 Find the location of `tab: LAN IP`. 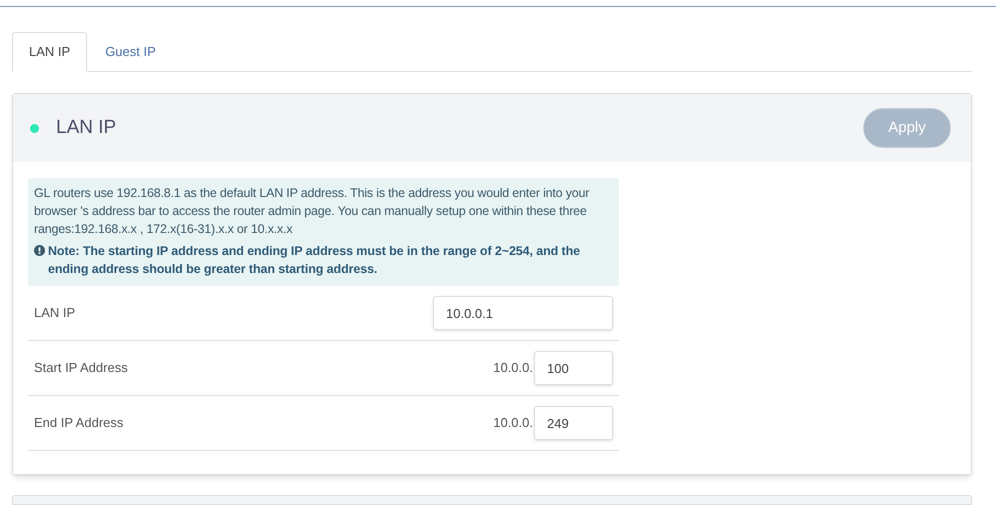

tab: LAN IP is located at coordinates (50, 52).